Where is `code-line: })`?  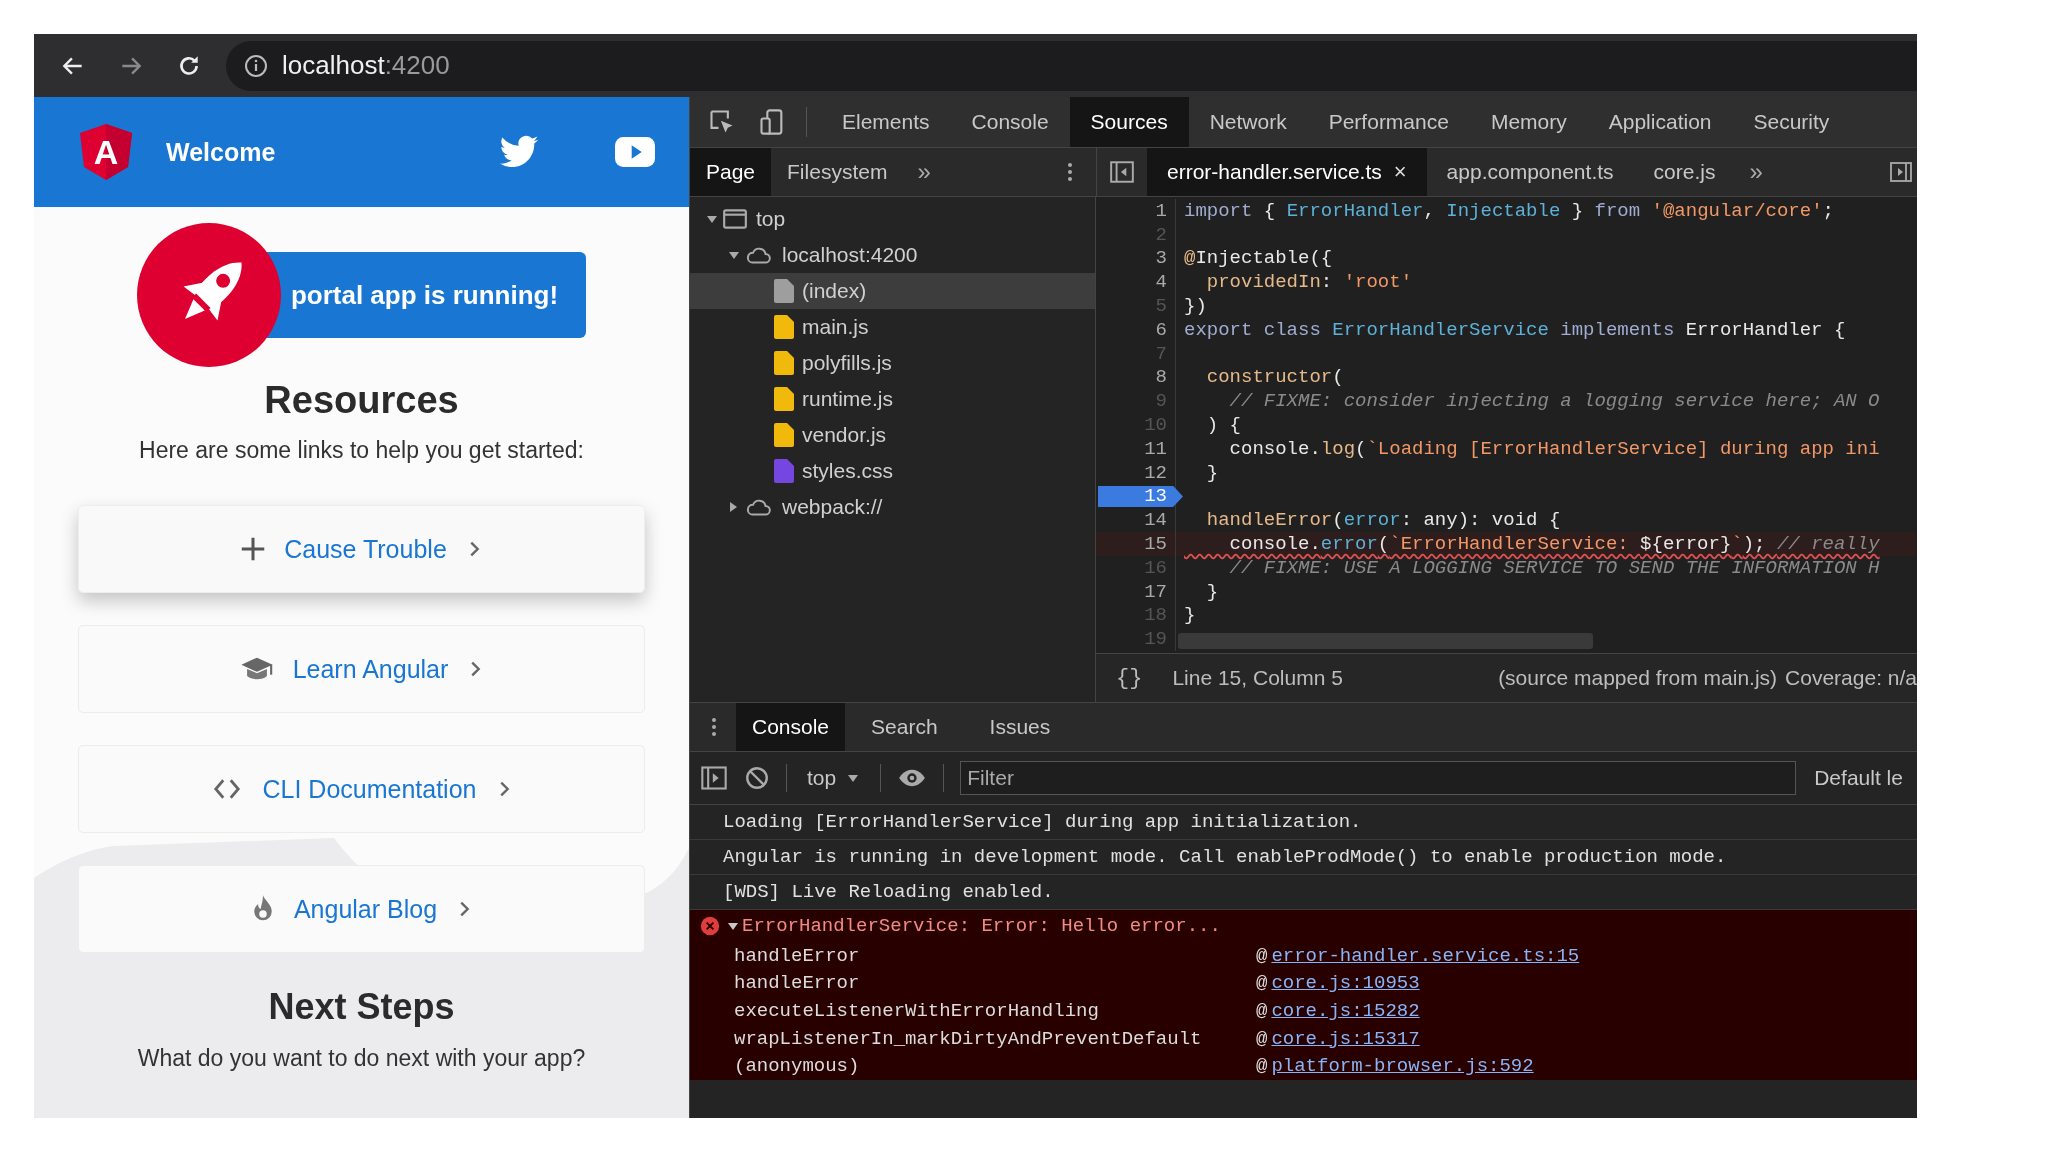 code-line: }) is located at coordinates (1195, 306).